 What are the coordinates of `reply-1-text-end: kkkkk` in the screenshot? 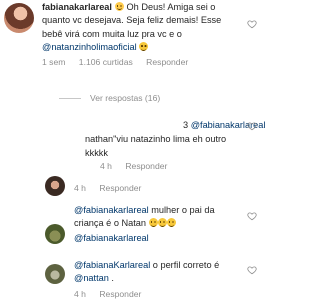 It's located at (96, 153).